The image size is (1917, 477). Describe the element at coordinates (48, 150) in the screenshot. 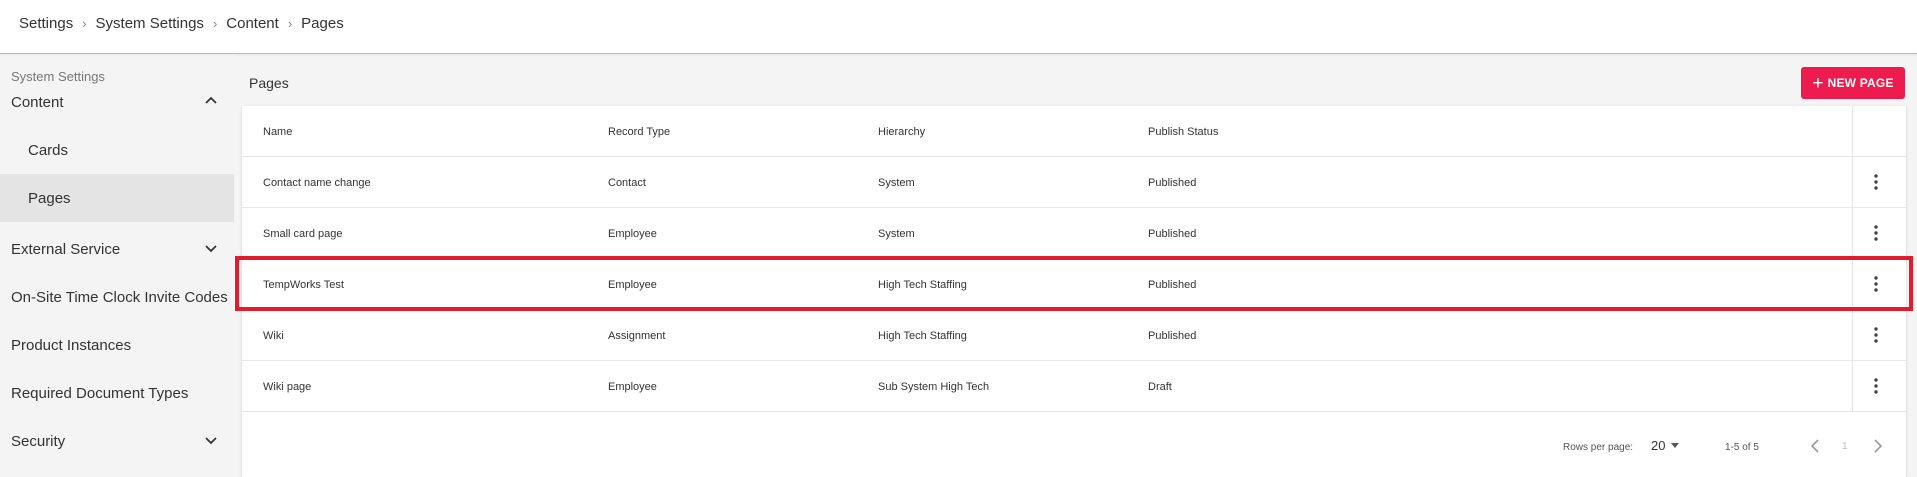

I see `sidebar-item-label: Cards` at that location.